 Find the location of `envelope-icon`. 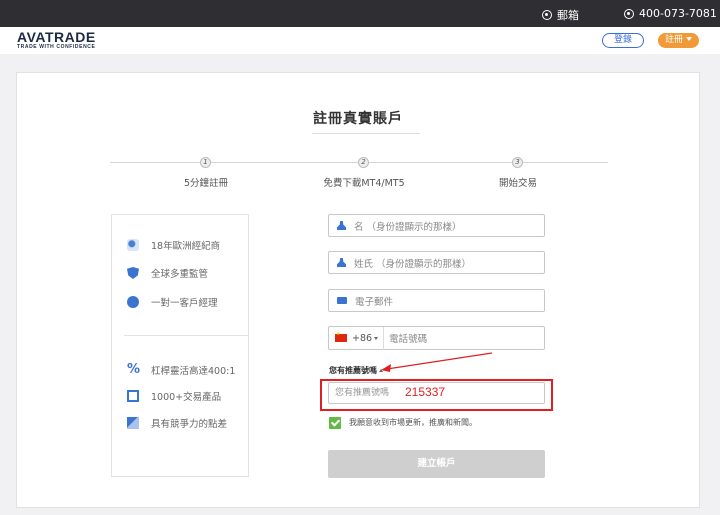

envelope-icon is located at coordinates (342, 300).